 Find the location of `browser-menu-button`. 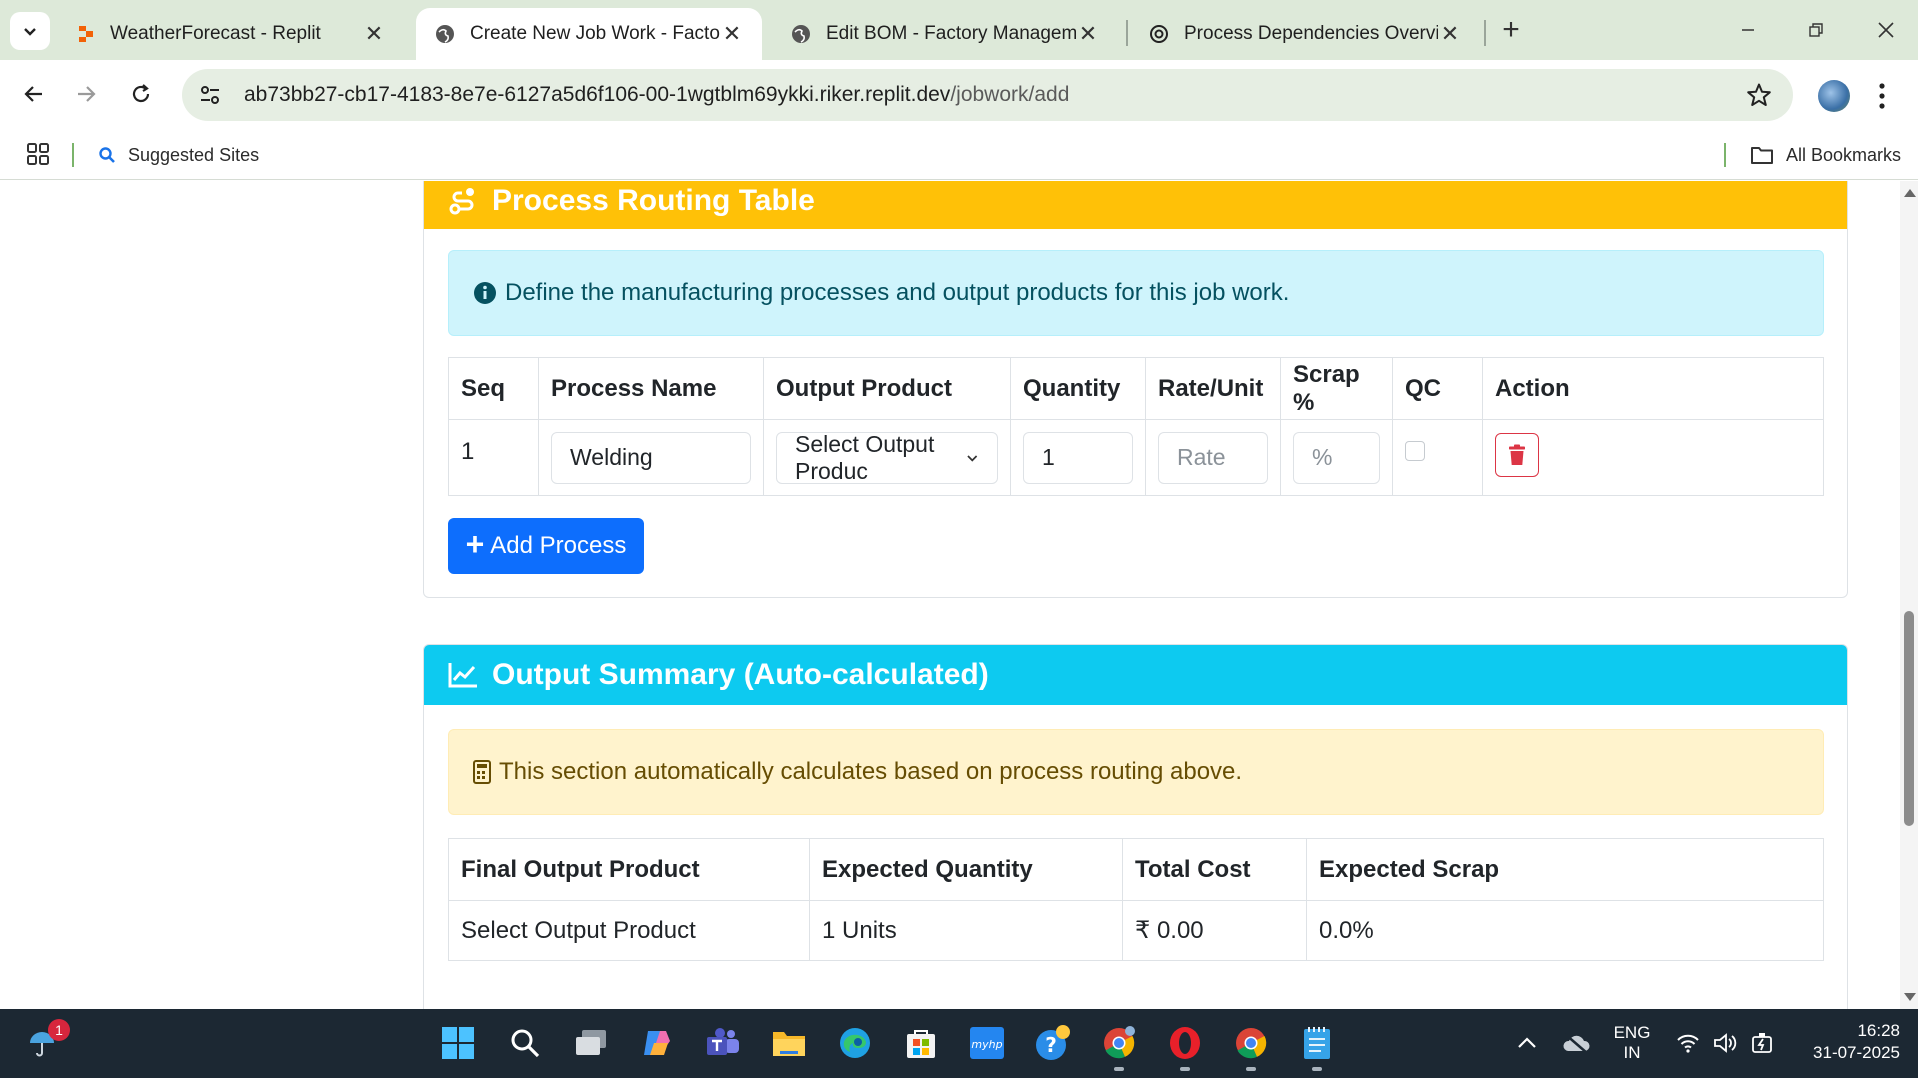

browser-menu-button is located at coordinates (1882, 96).